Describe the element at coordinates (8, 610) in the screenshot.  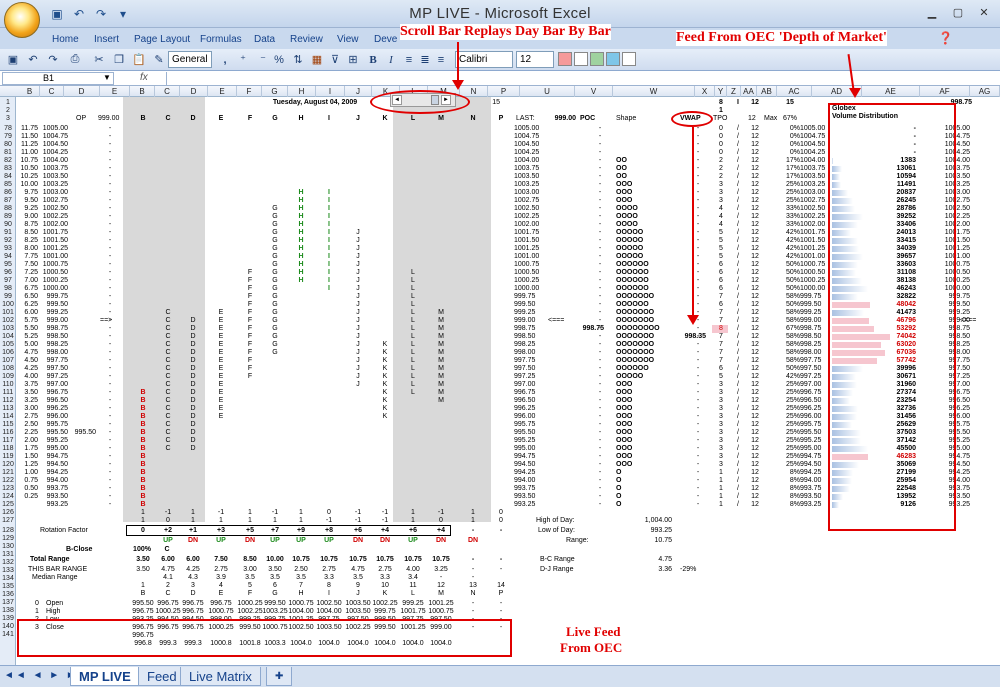
I see `row-header: 138` at that location.